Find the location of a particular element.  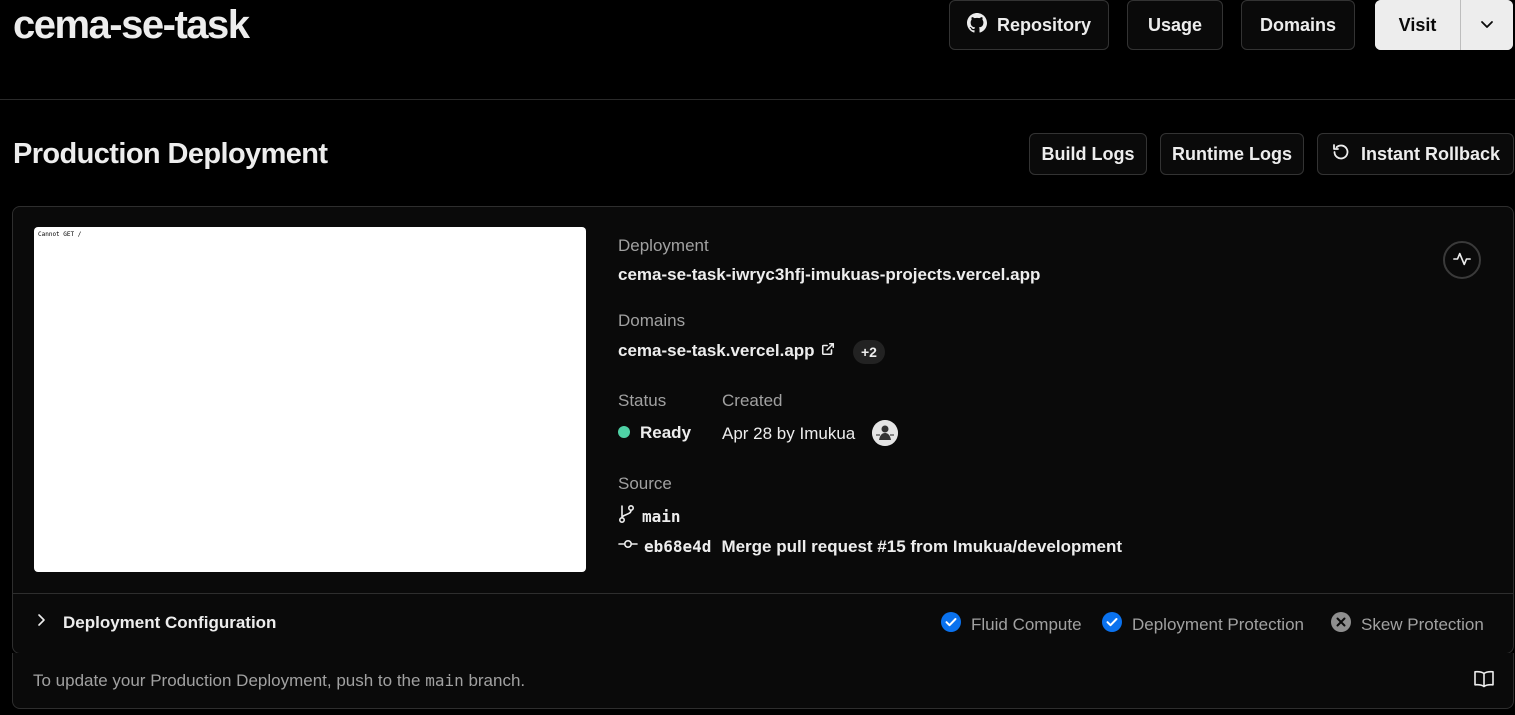

update-hint-after: branch. is located at coordinates (494, 680).